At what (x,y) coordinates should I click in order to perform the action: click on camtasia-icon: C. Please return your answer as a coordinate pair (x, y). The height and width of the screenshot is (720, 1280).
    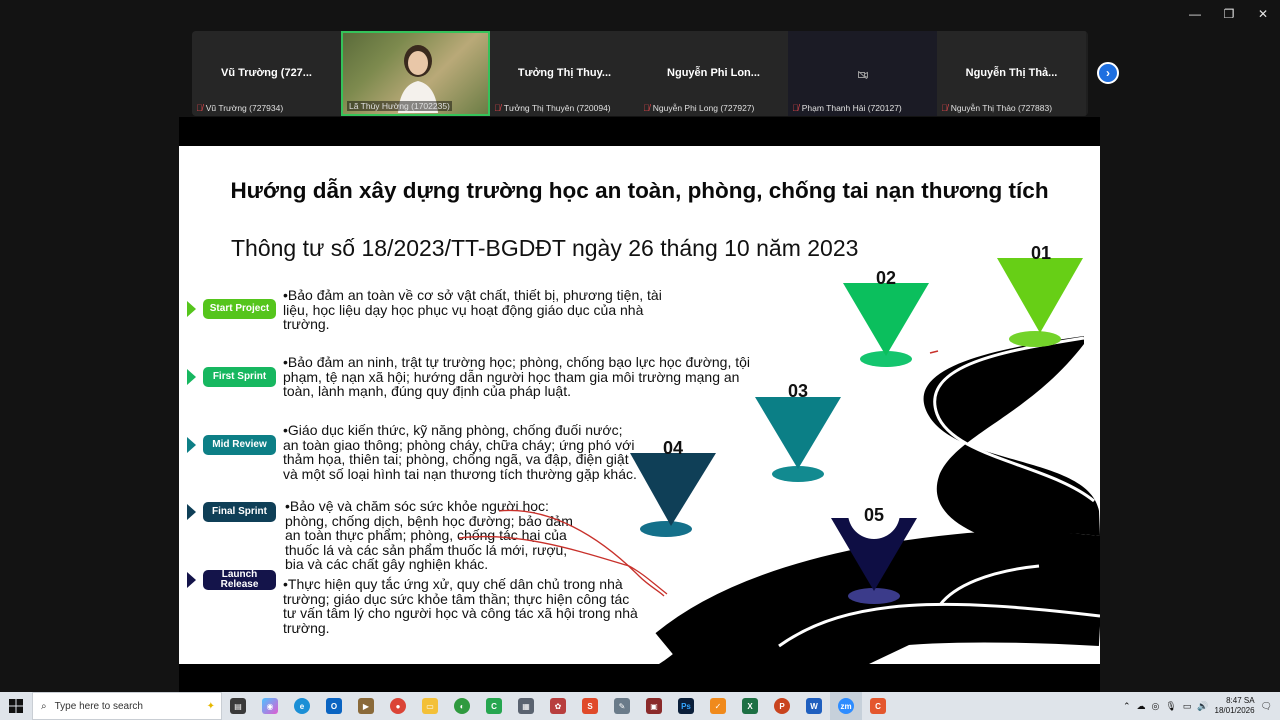
    Looking at the image, I should click on (494, 706).